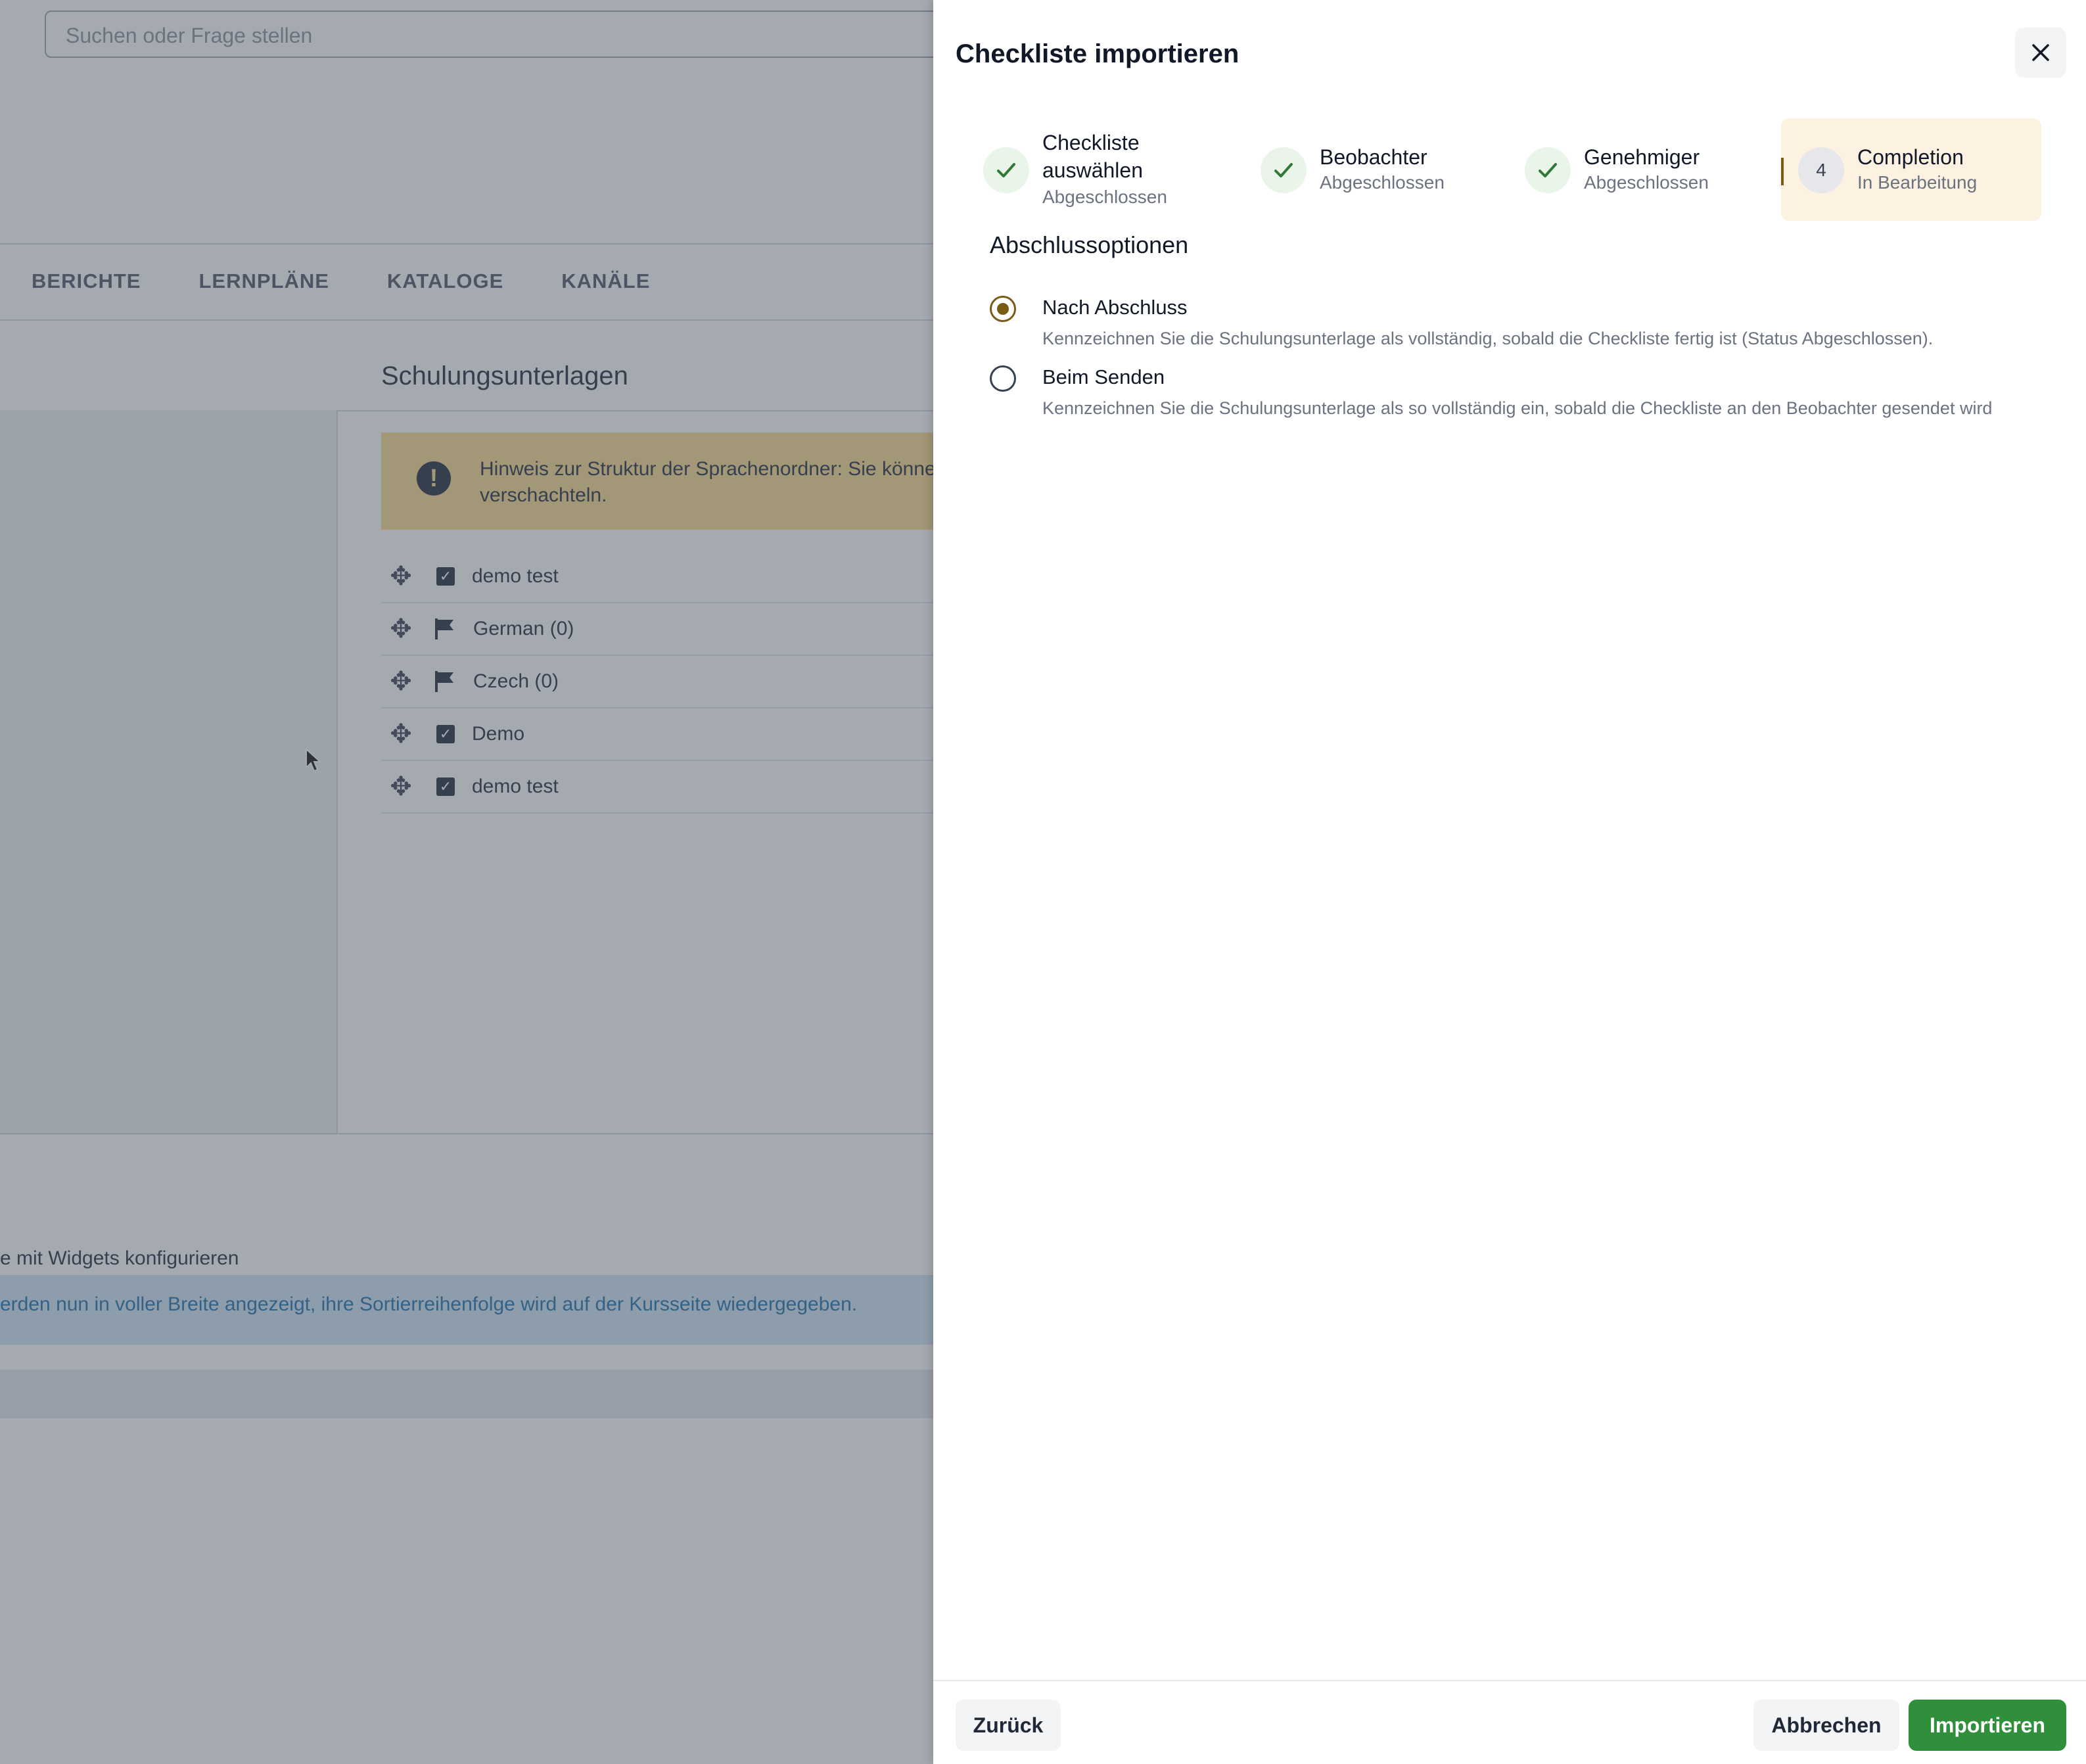 The image size is (2086, 1764). Describe the element at coordinates (1092, 170) in the screenshot. I see `step-name: auswählen` at that location.